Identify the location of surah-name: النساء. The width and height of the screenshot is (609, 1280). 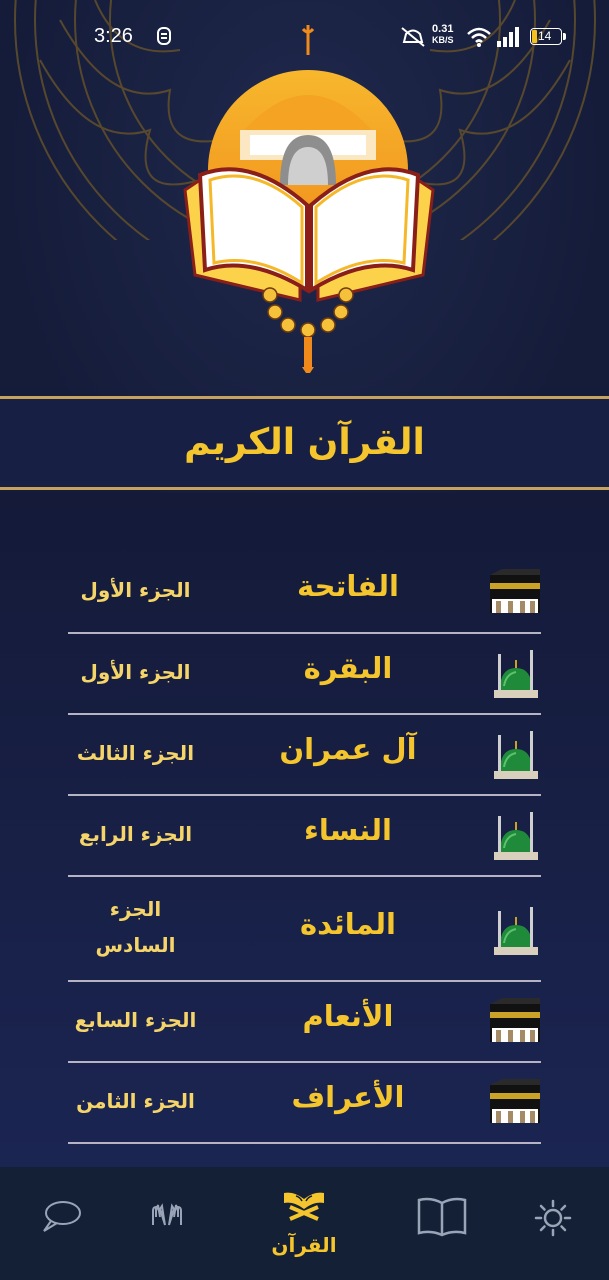
(348, 830).